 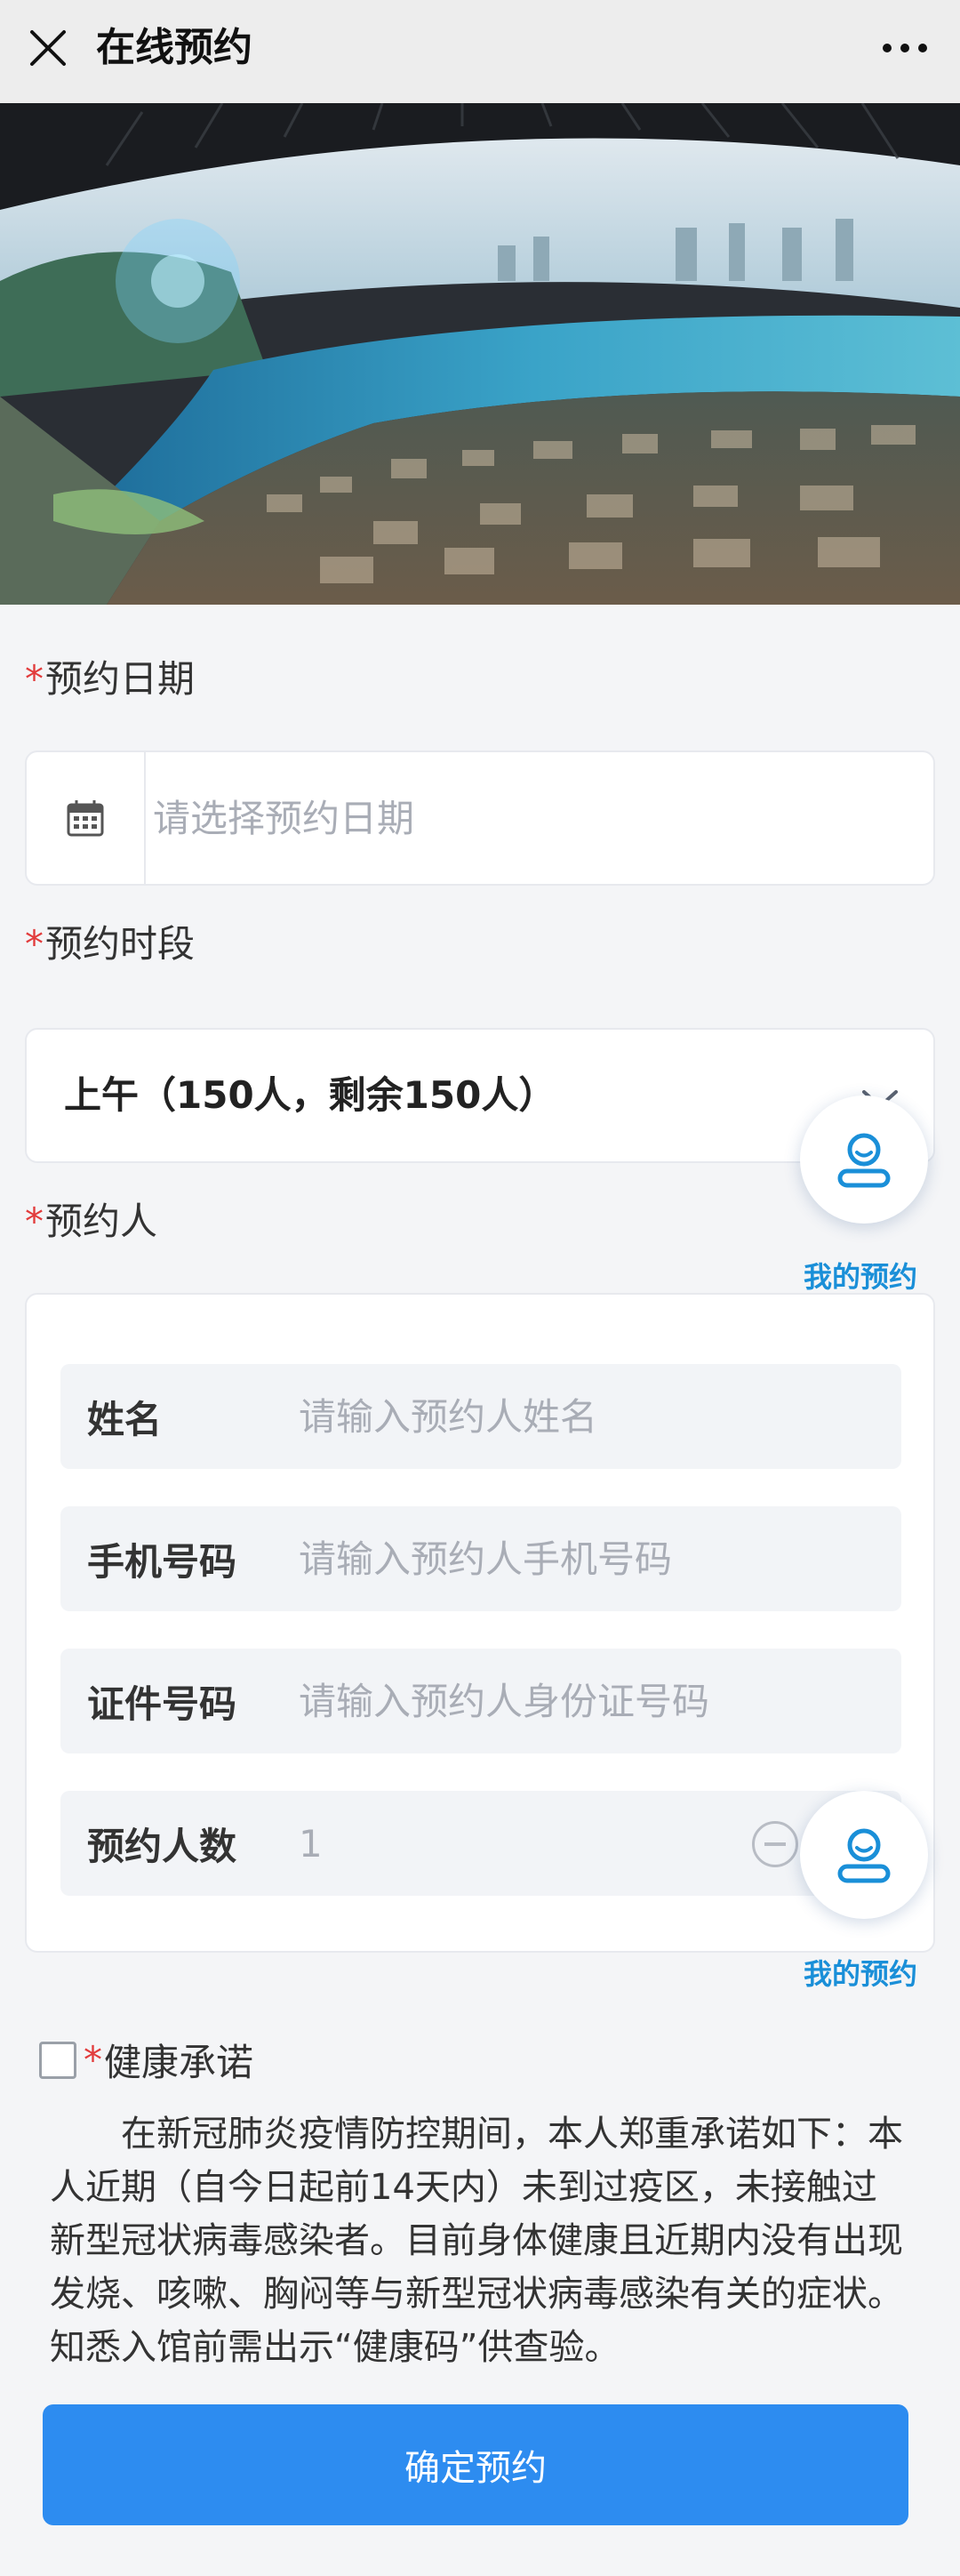 What do you see at coordinates (101, 1221) in the screenshot?
I see `person-label-text: 预约人` at bounding box center [101, 1221].